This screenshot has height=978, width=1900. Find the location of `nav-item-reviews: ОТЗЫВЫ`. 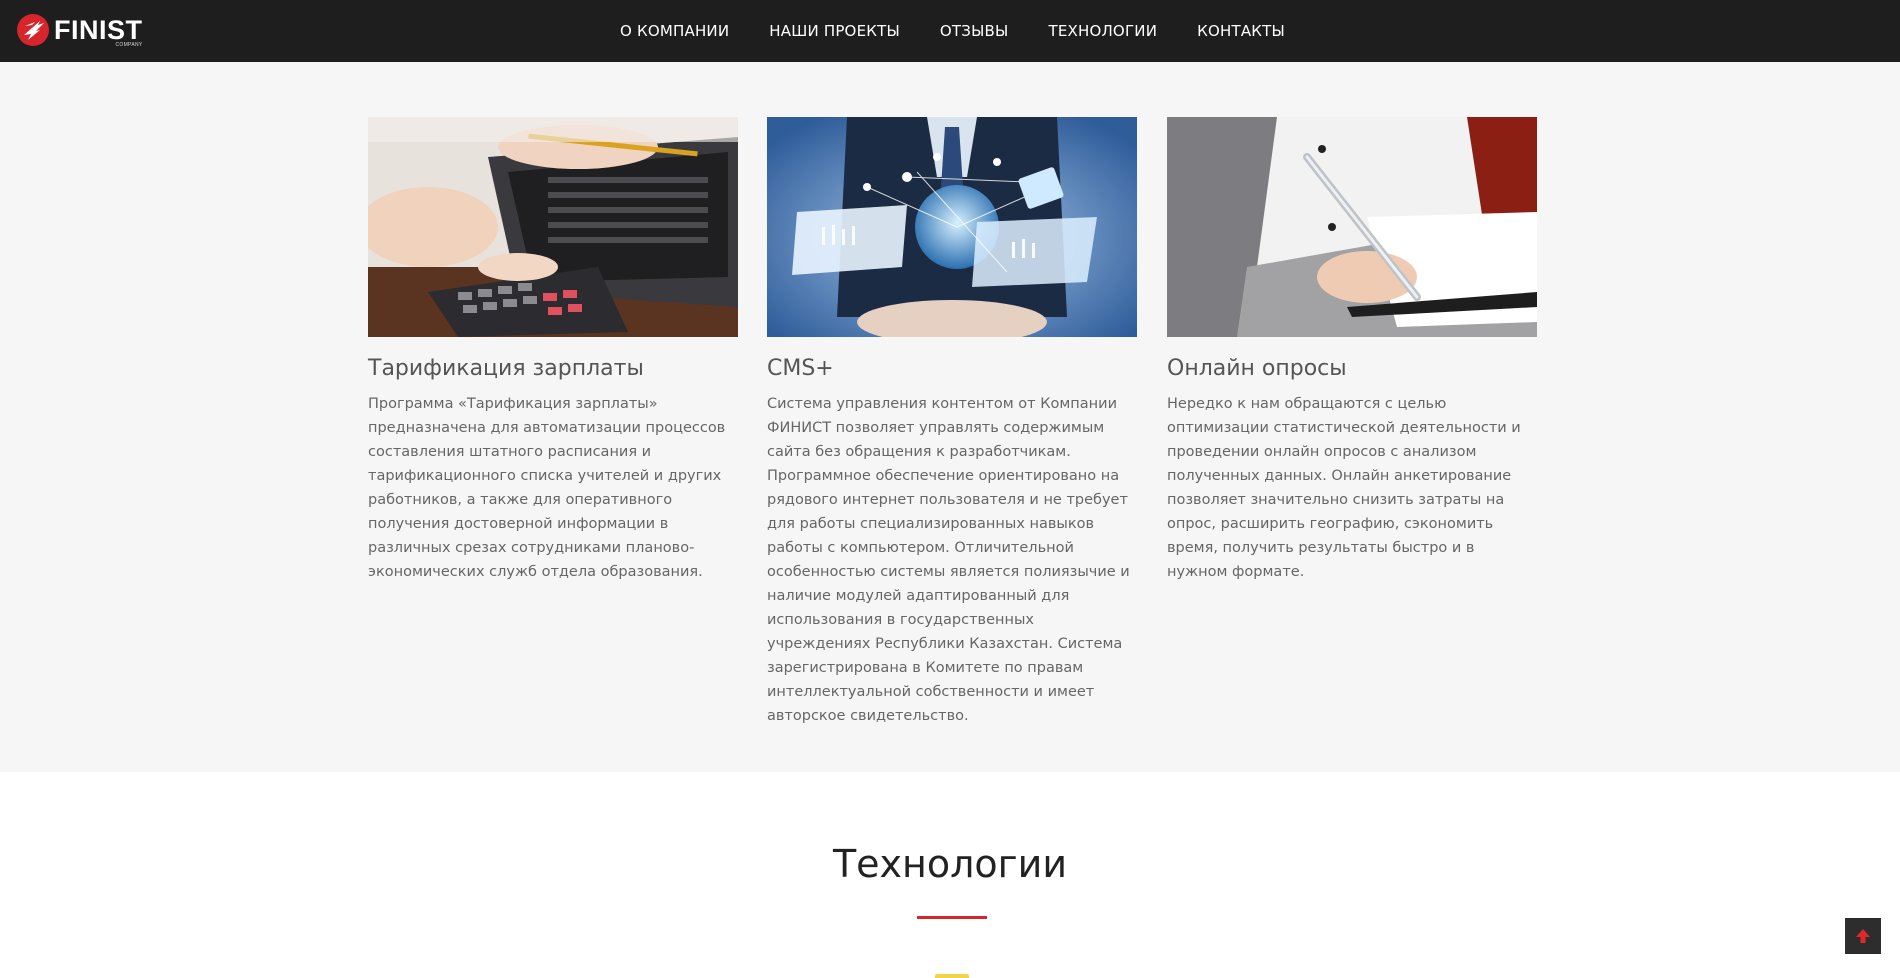

nav-item-reviews: ОТЗЫВЫ is located at coordinates (974, 31).